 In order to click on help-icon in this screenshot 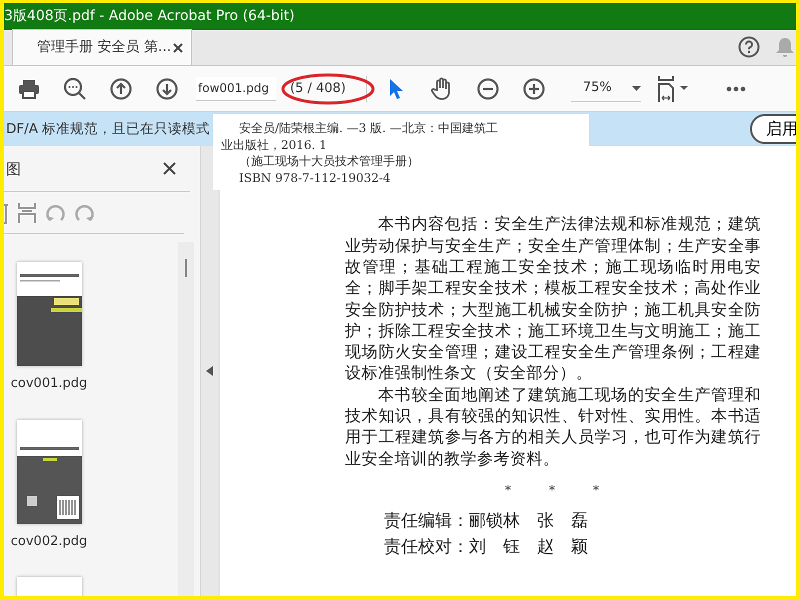, I will do `click(749, 47)`.